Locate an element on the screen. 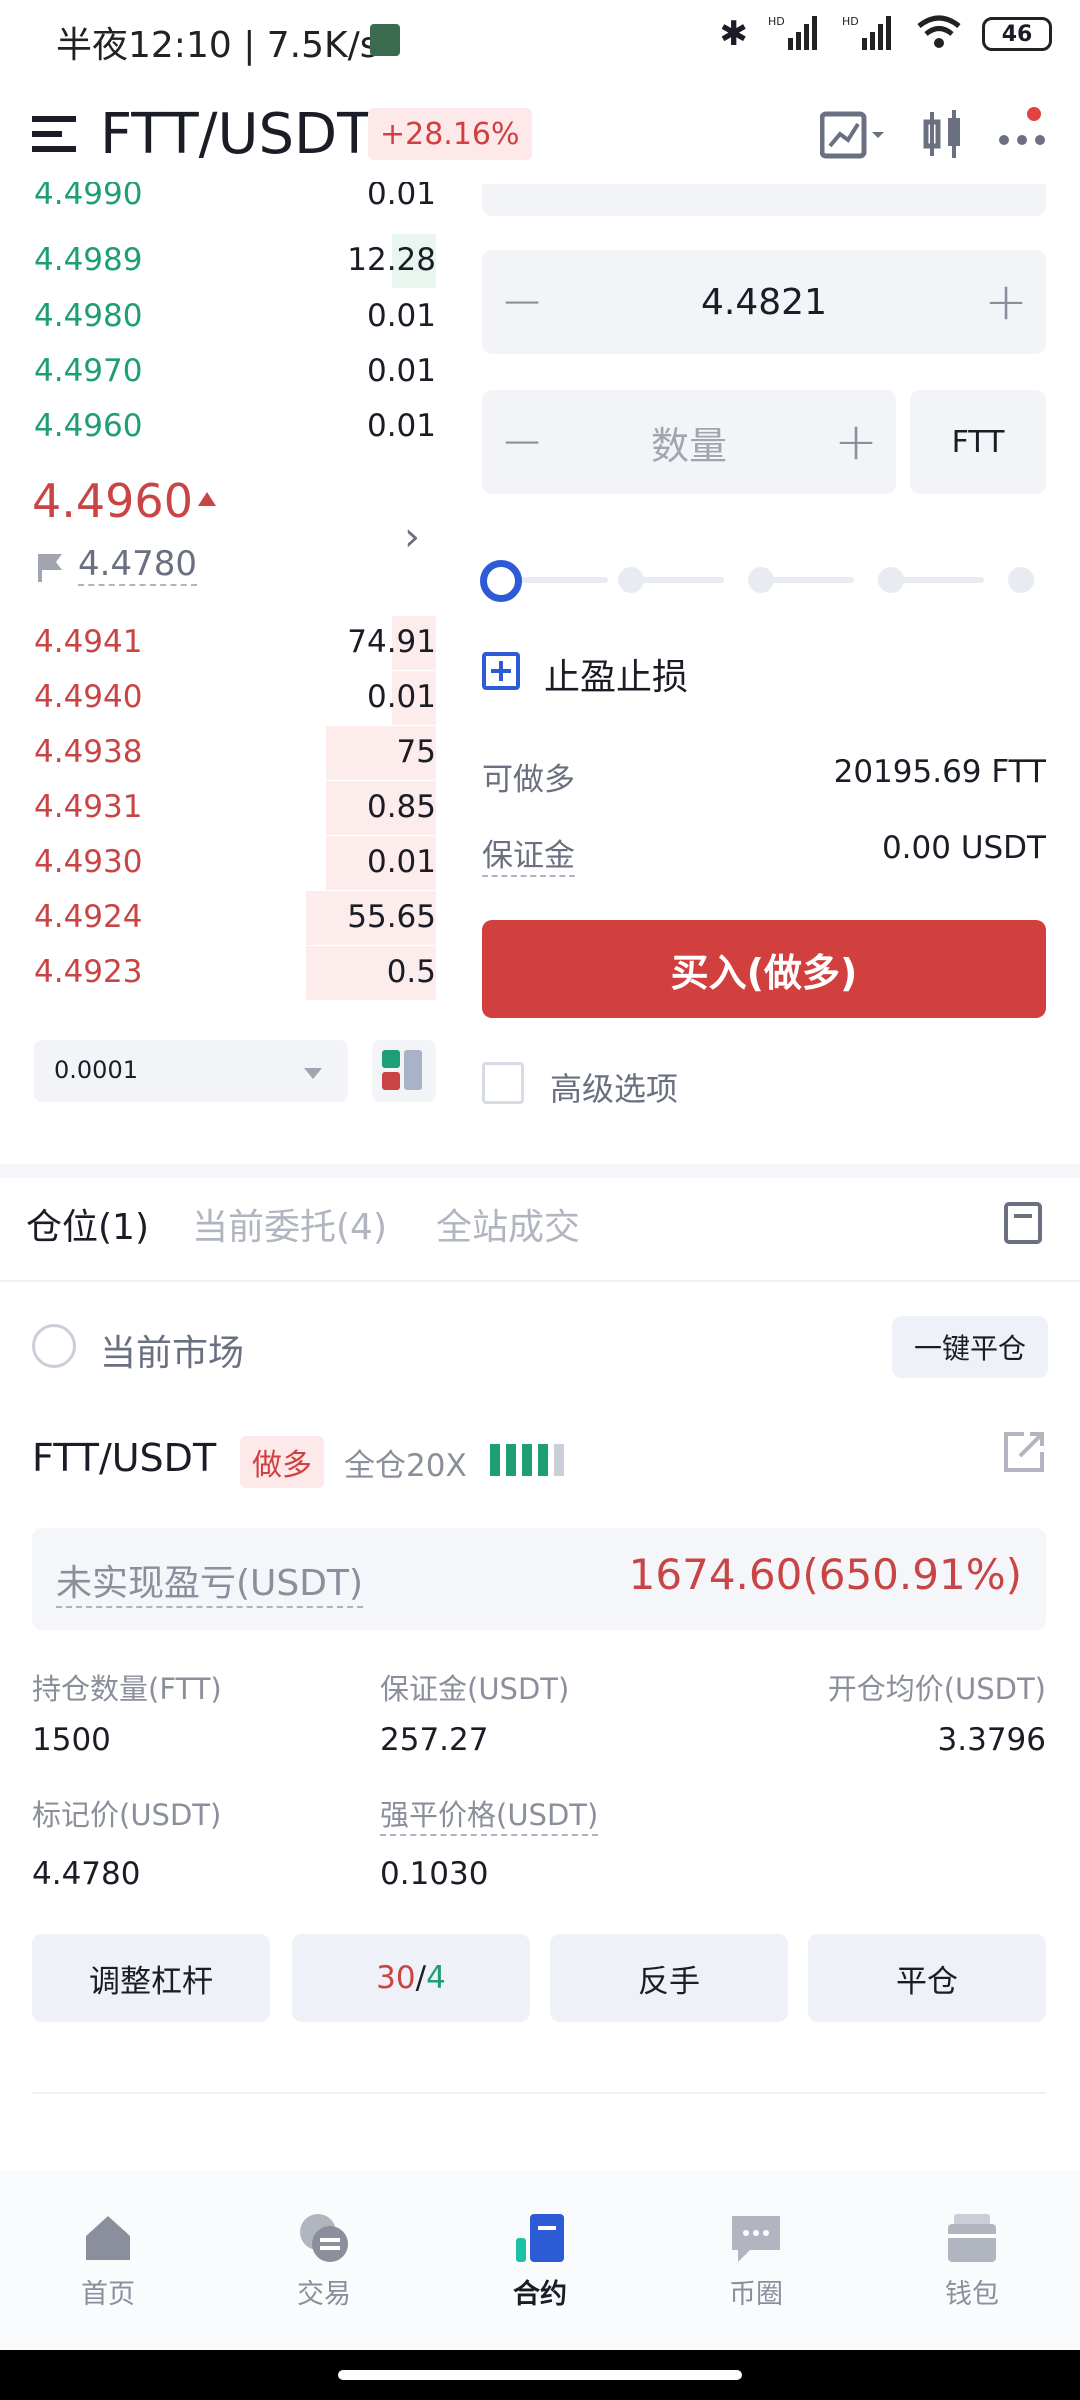 This screenshot has width=1080, height=2400. nav-trade: 交易 is located at coordinates (324, 2260).